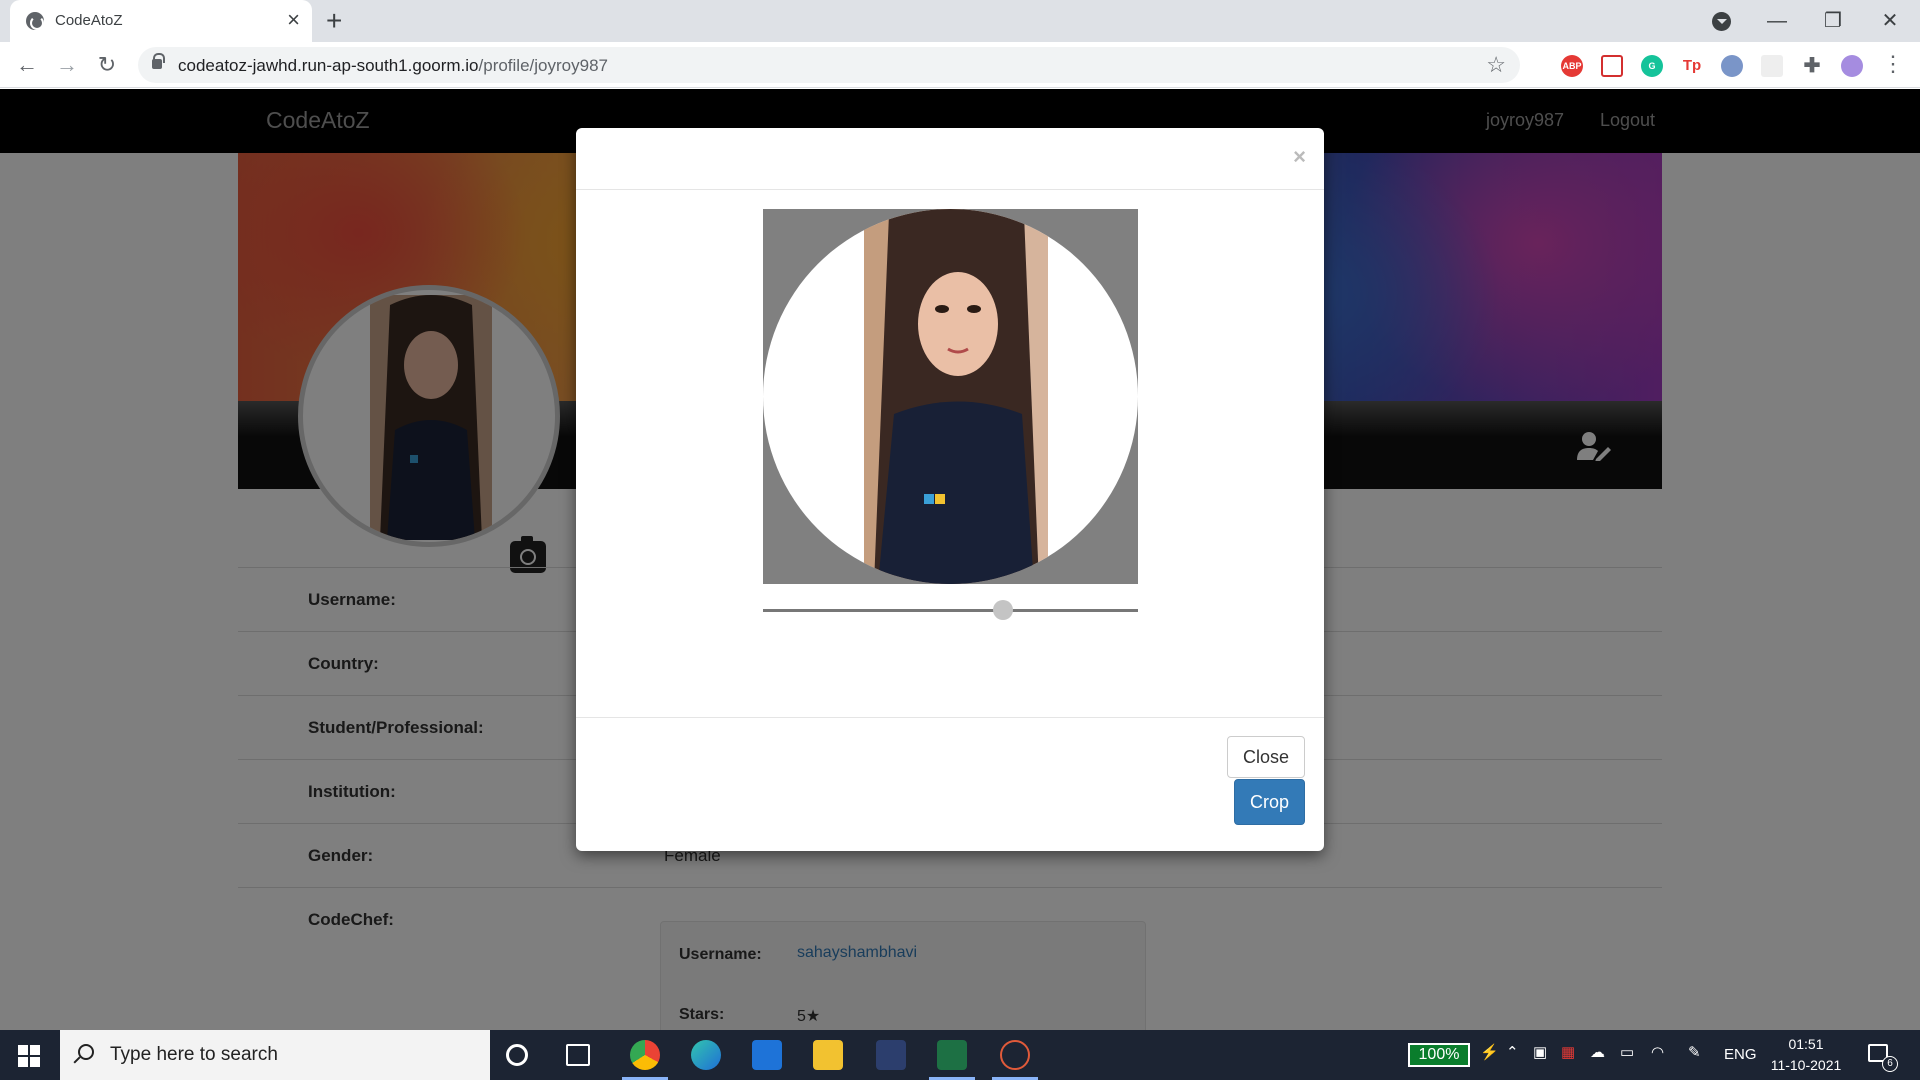 The width and height of the screenshot is (1920, 1080). What do you see at coordinates (1269, 802) in the screenshot?
I see `crop-button: Crop` at bounding box center [1269, 802].